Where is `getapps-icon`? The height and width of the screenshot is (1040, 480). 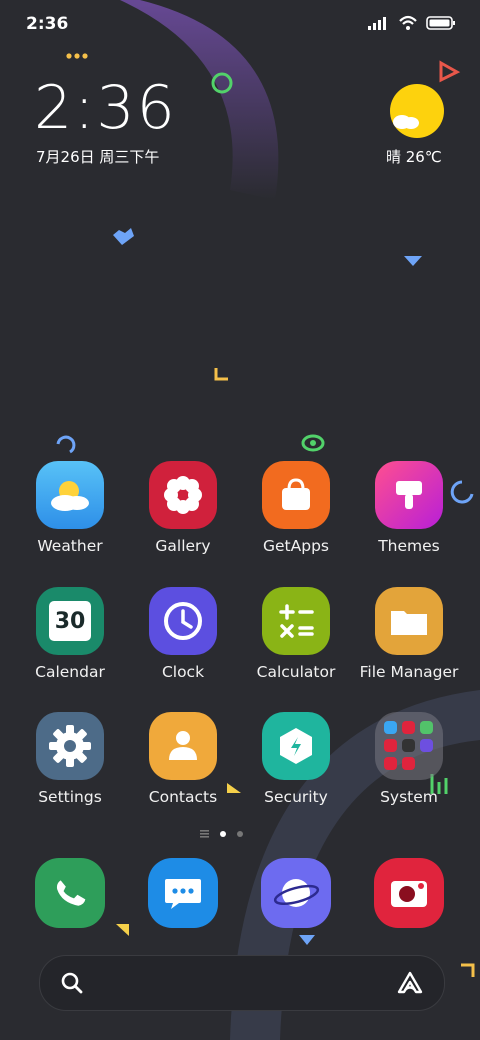
getapps-icon is located at coordinates (296, 495).